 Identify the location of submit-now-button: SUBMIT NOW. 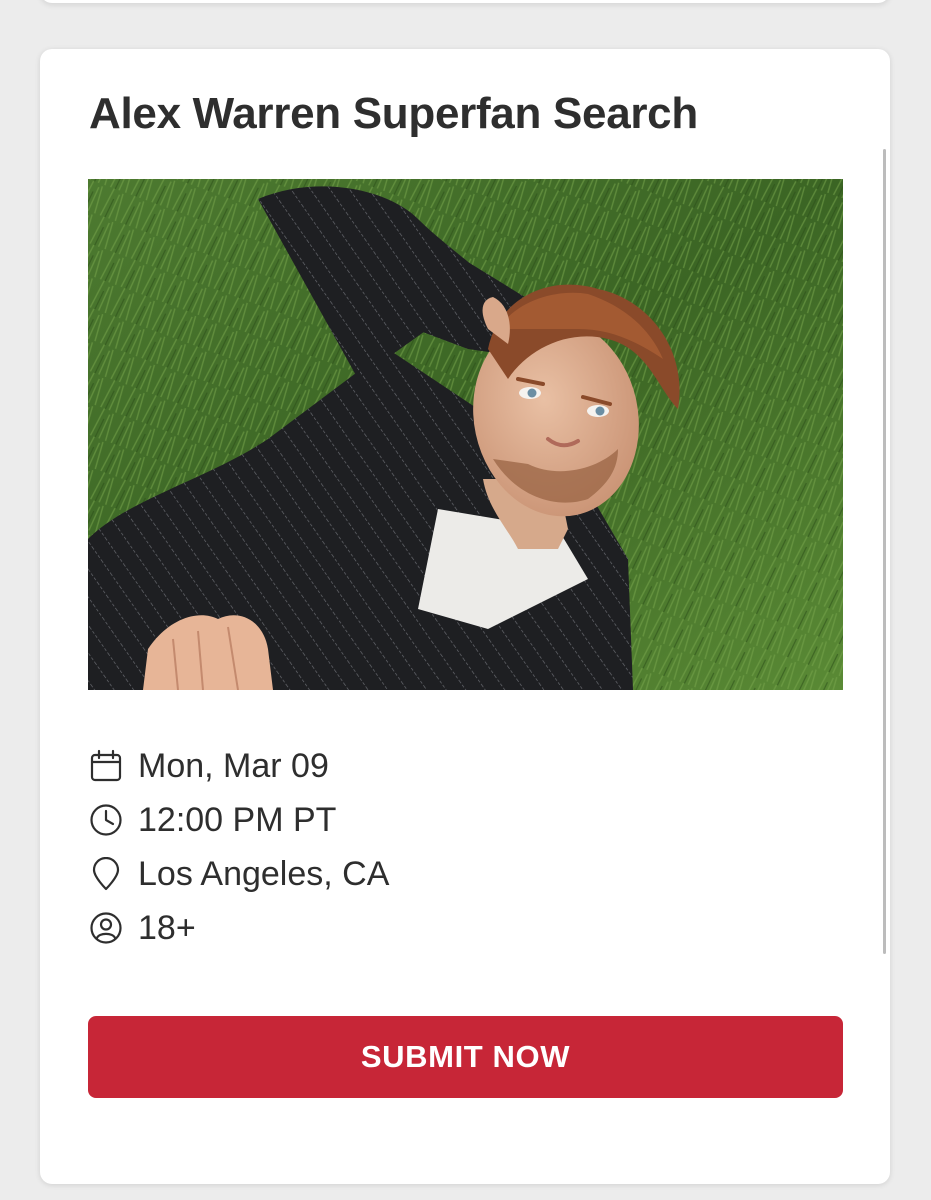
(465, 1057).